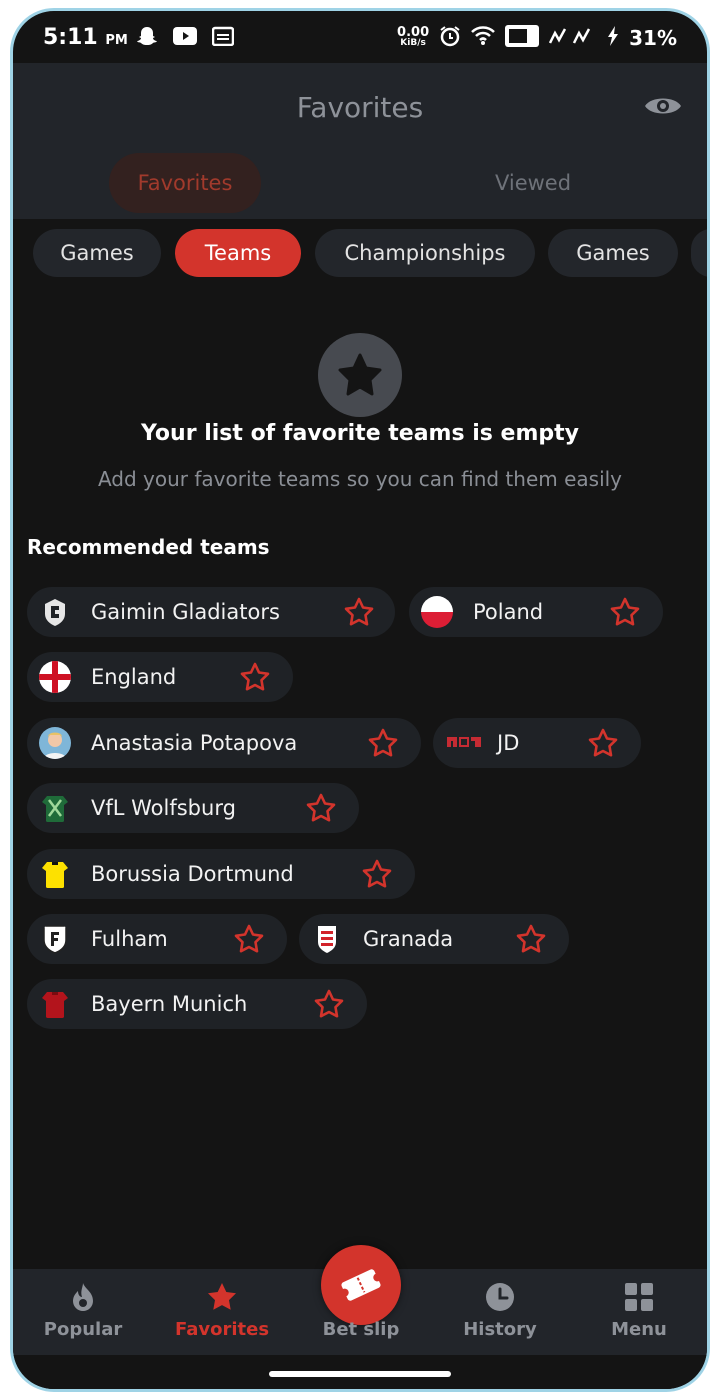  I want to click on filter-chips: Games Teams Championships Games, so click(368, 254).